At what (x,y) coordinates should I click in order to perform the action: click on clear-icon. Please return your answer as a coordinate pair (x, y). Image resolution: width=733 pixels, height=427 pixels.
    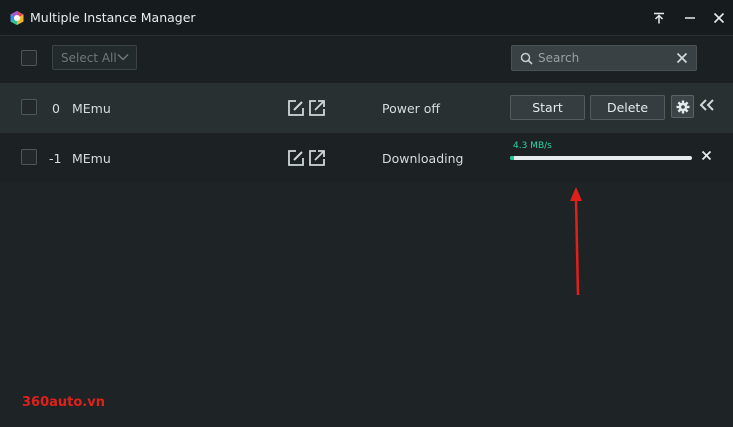
    Looking at the image, I should click on (682, 58).